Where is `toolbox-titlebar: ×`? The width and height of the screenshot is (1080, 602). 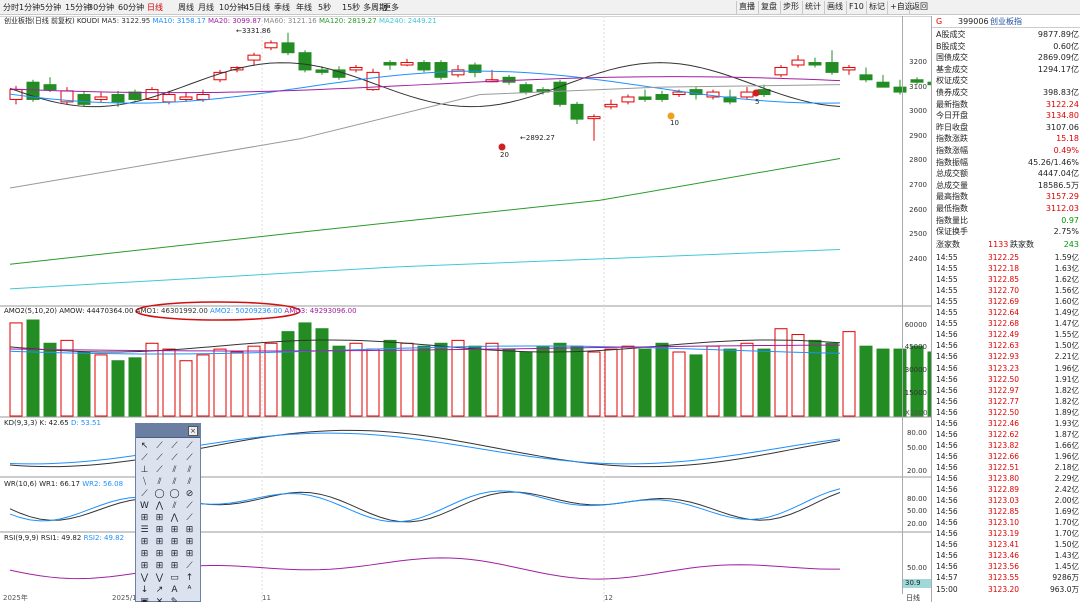 toolbox-titlebar: × is located at coordinates (168, 431).